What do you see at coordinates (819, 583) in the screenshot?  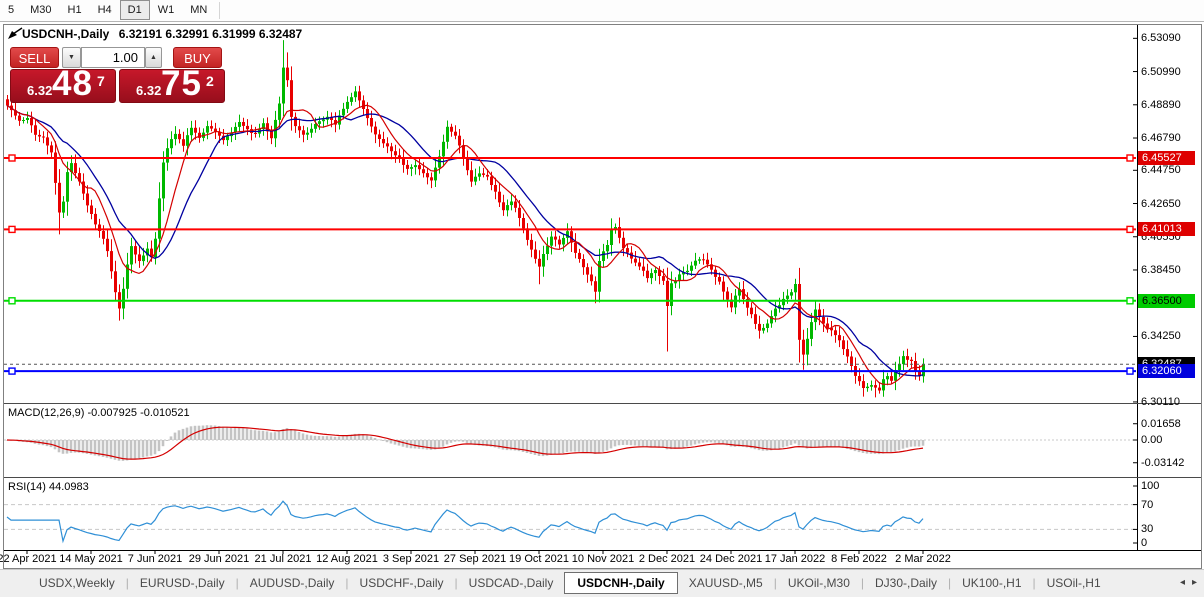 I see `chart-tab-ukoil-m30: UKOil-,M30` at bounding box center [819, 583].